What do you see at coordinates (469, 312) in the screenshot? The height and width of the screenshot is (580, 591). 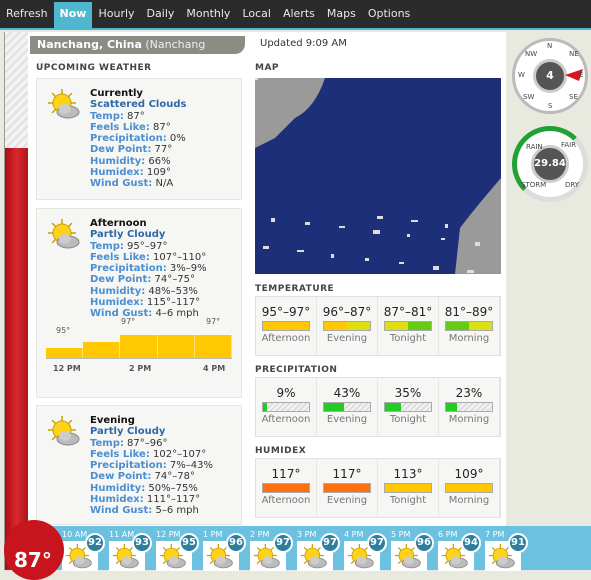 I see `temperature-value: 81°–89°` at bounding box center [469, 312].